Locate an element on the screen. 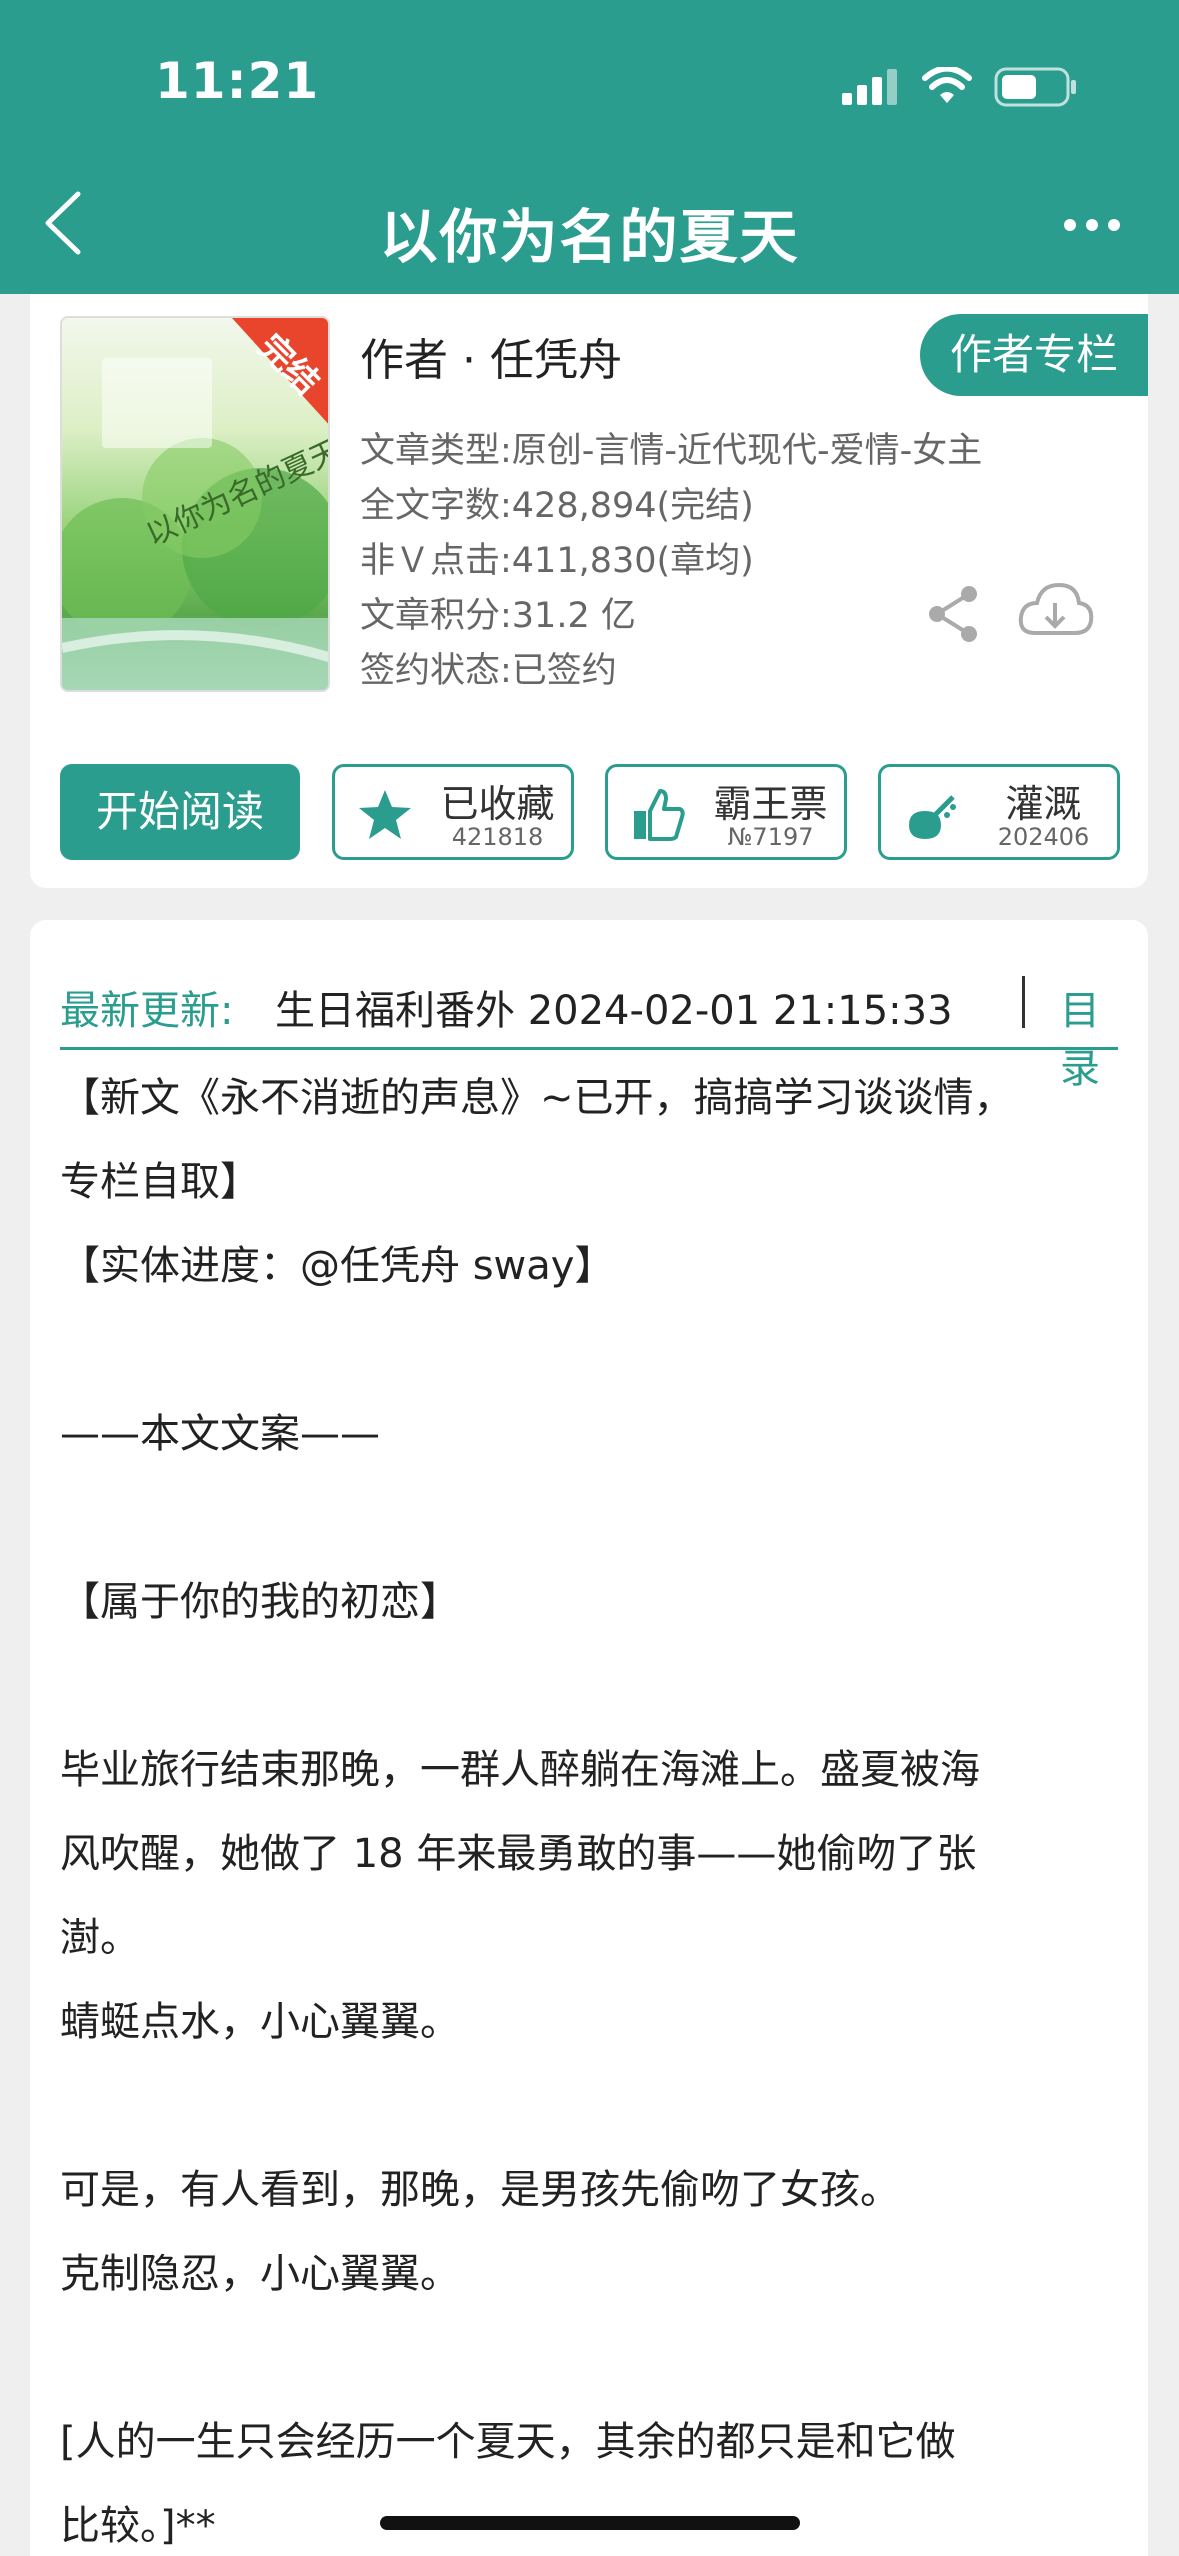 Image resolution: width=1179 pixels, height=2556 pixels. intro-line: 克制隐忍，小心翼翼。 is located at coordinates (260, 2274).